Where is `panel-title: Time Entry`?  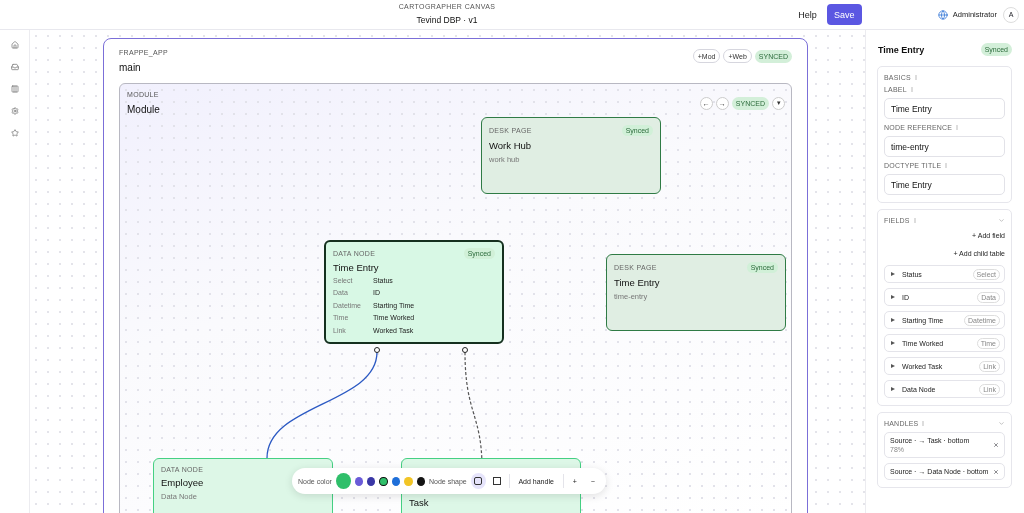
panel-title: Time Entry is located at coordinates (901, 49).